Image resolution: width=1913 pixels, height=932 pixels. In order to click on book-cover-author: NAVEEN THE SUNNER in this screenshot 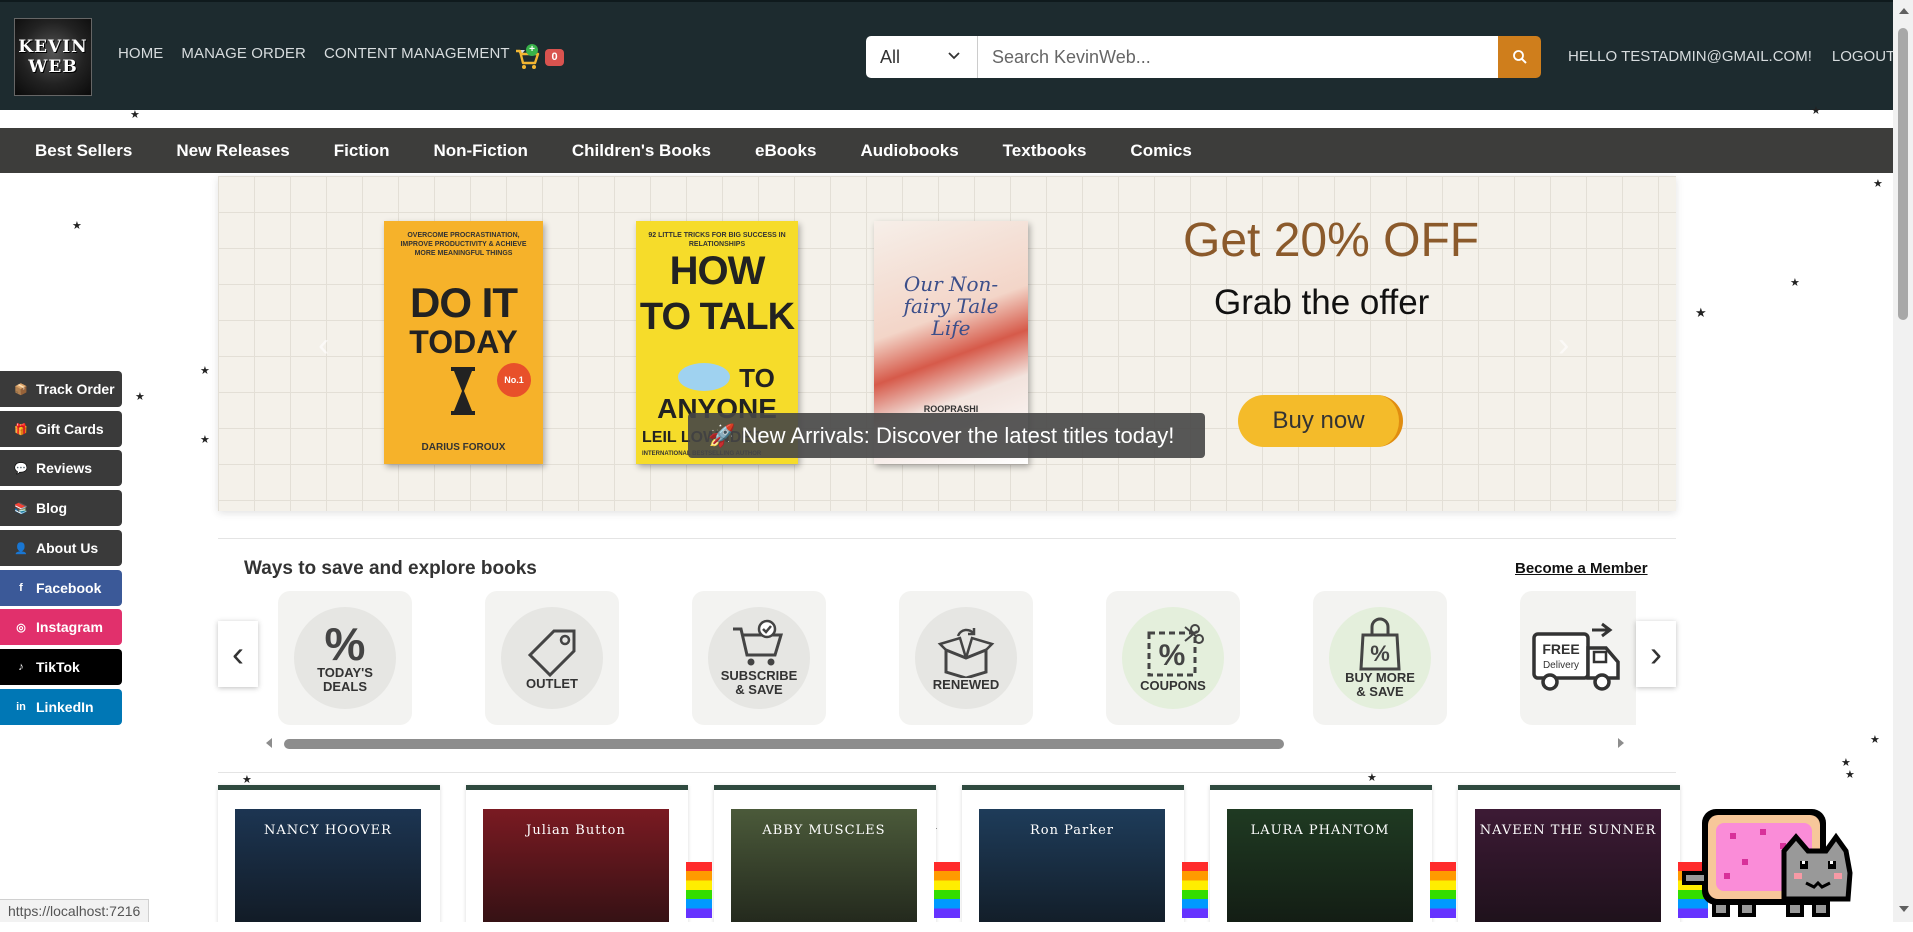, I will do `click(1568, 830)`.